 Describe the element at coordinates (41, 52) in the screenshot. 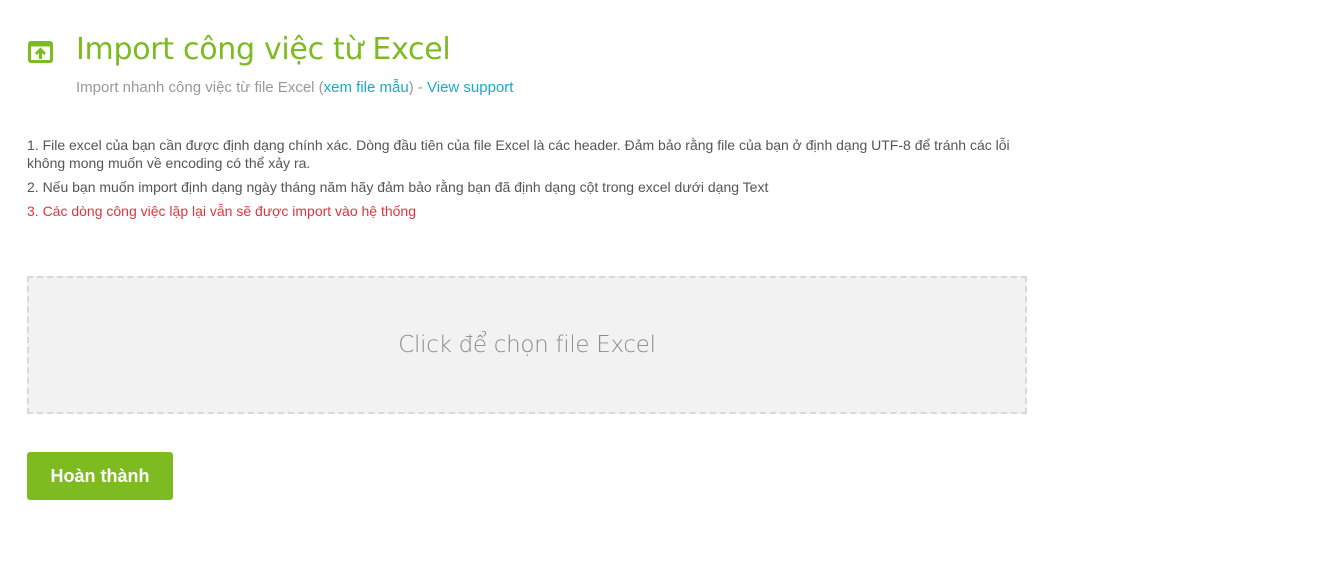

I see `import-upload-icon` at that location.